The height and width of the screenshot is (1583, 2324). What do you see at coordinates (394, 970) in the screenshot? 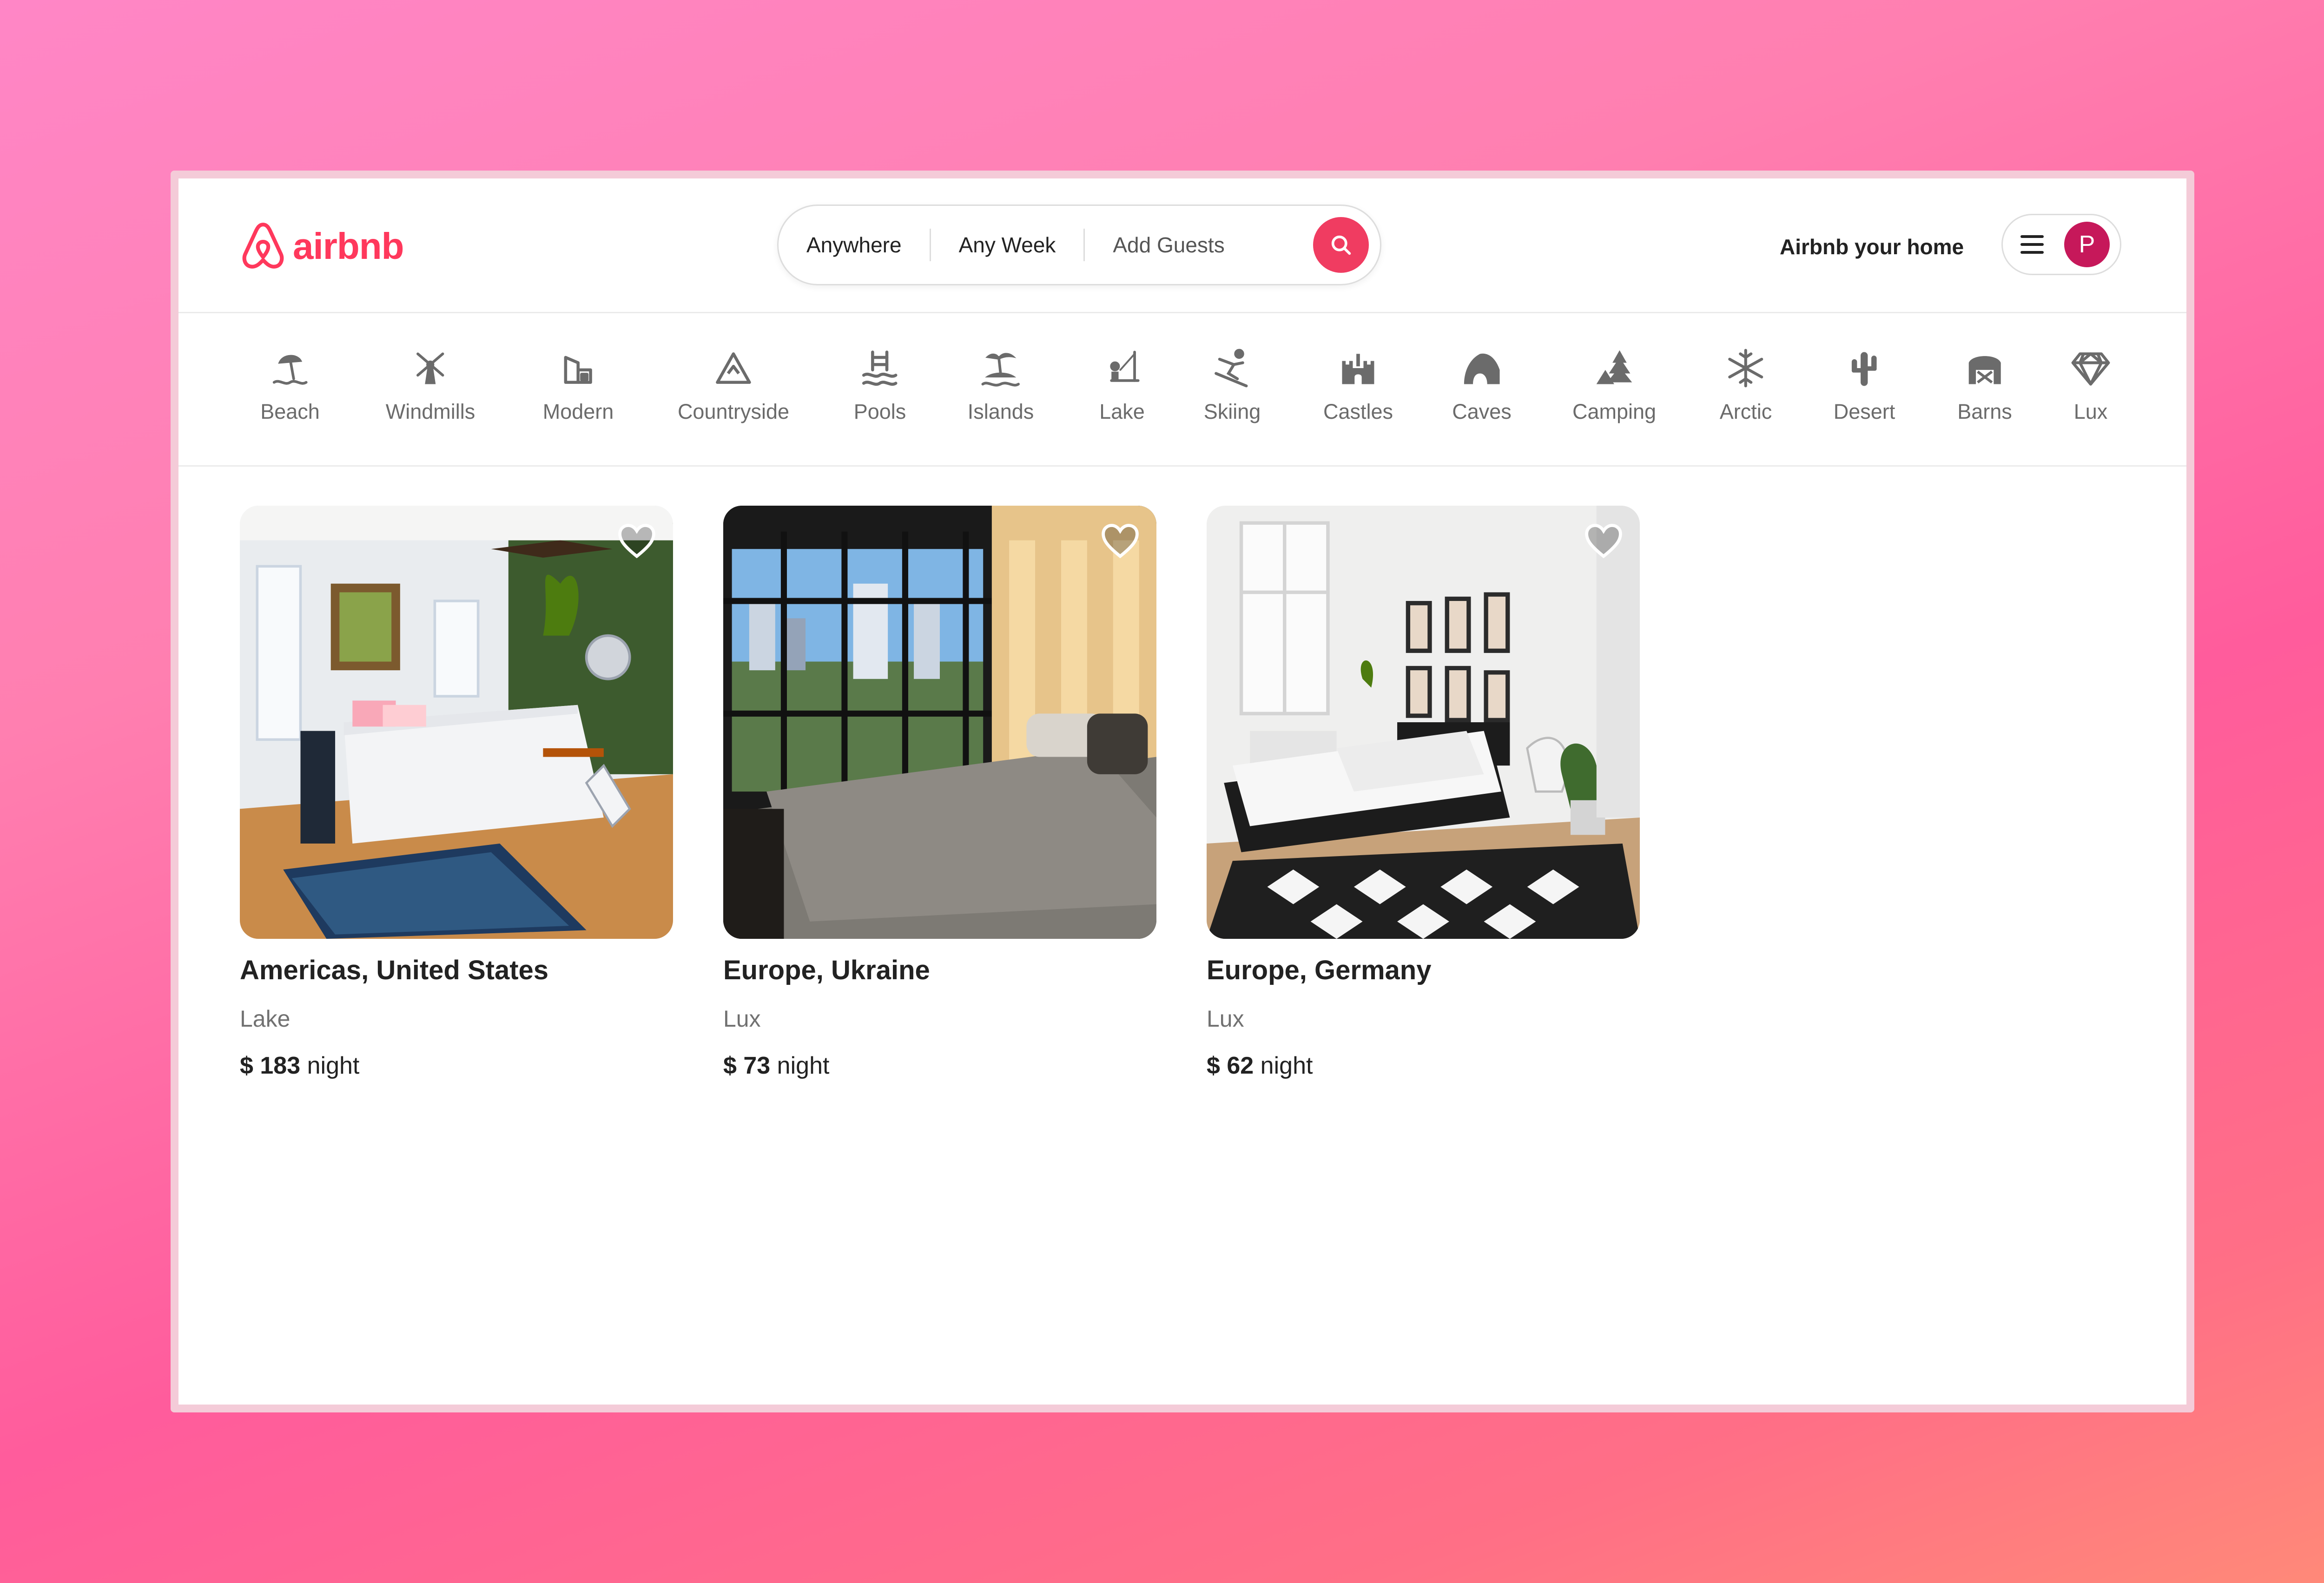
I see `listing-title: Americas, United States` at bounding box center [394, 970].